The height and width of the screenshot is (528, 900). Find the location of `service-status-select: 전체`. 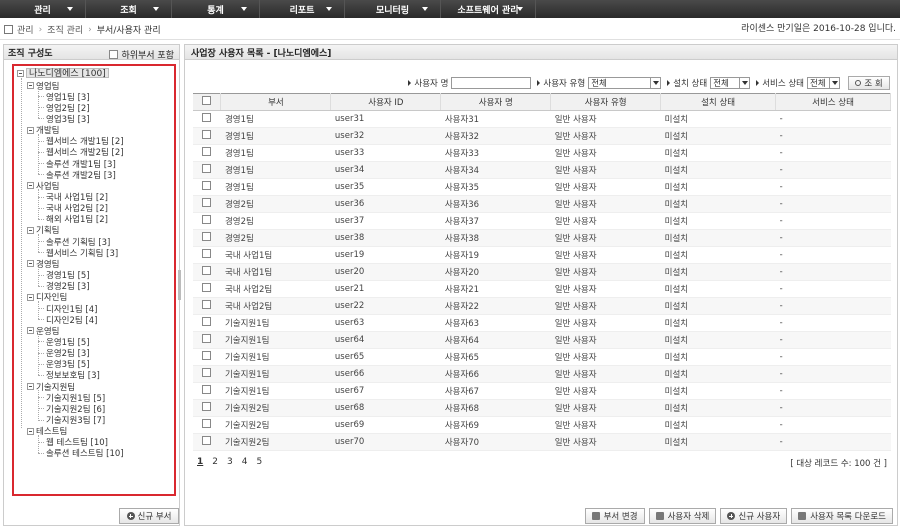

service-status-select: 전체 is located at coordinates (823, 83).